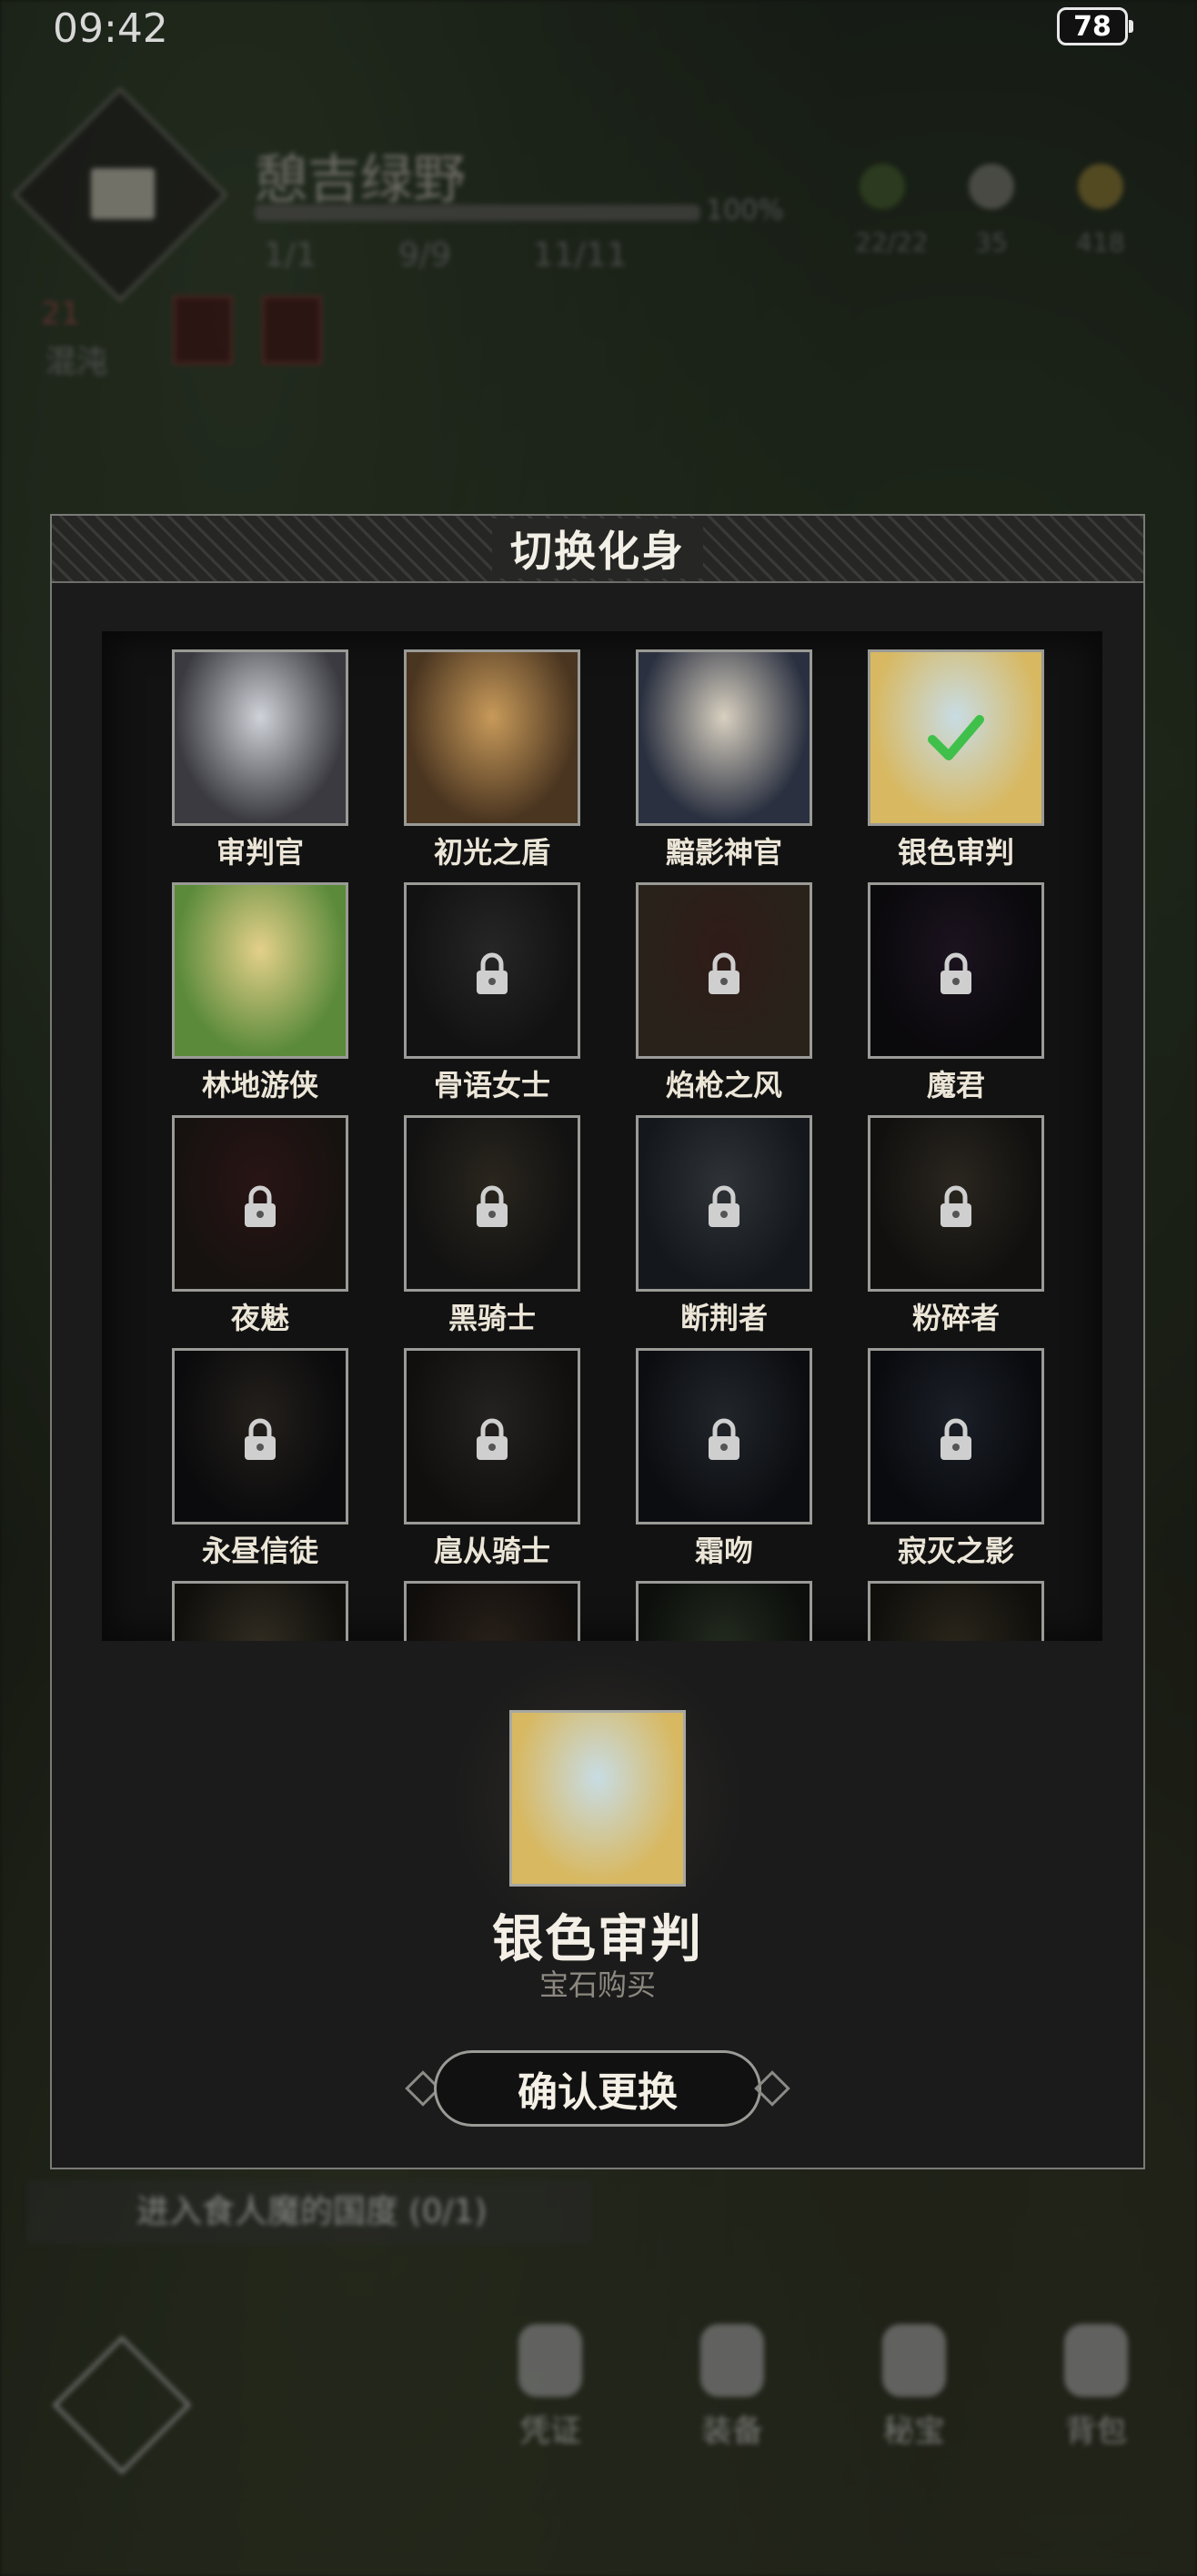 The width and height of the screenshot is (1197, 2576). I want to click on avatar-name: 霜吻, so click(723, 1551).